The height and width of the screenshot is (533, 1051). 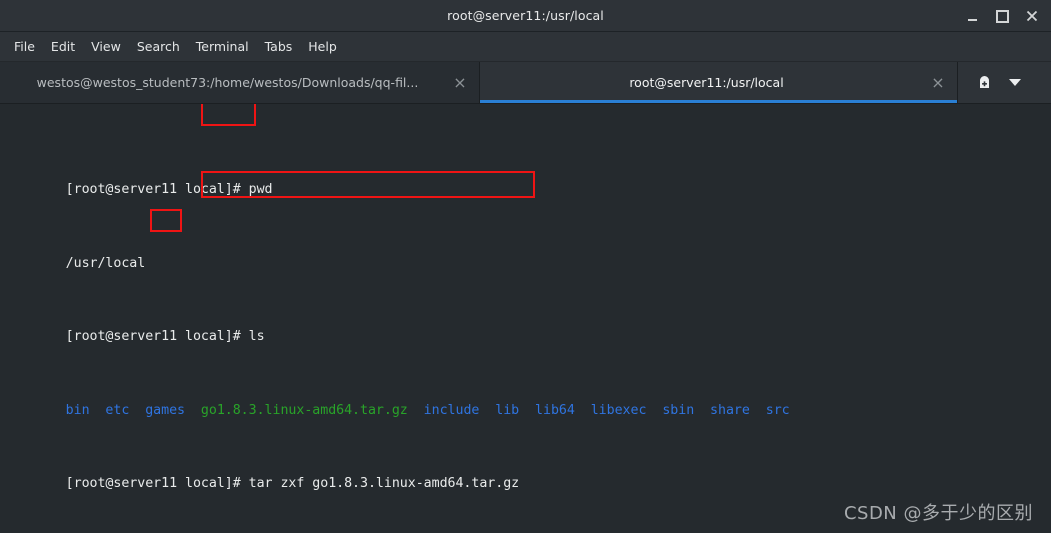 What do you see at coordinates (526, 253) in the screenshot?
I see `terminal-line: /usr/local` at bounding box center [526, 253].